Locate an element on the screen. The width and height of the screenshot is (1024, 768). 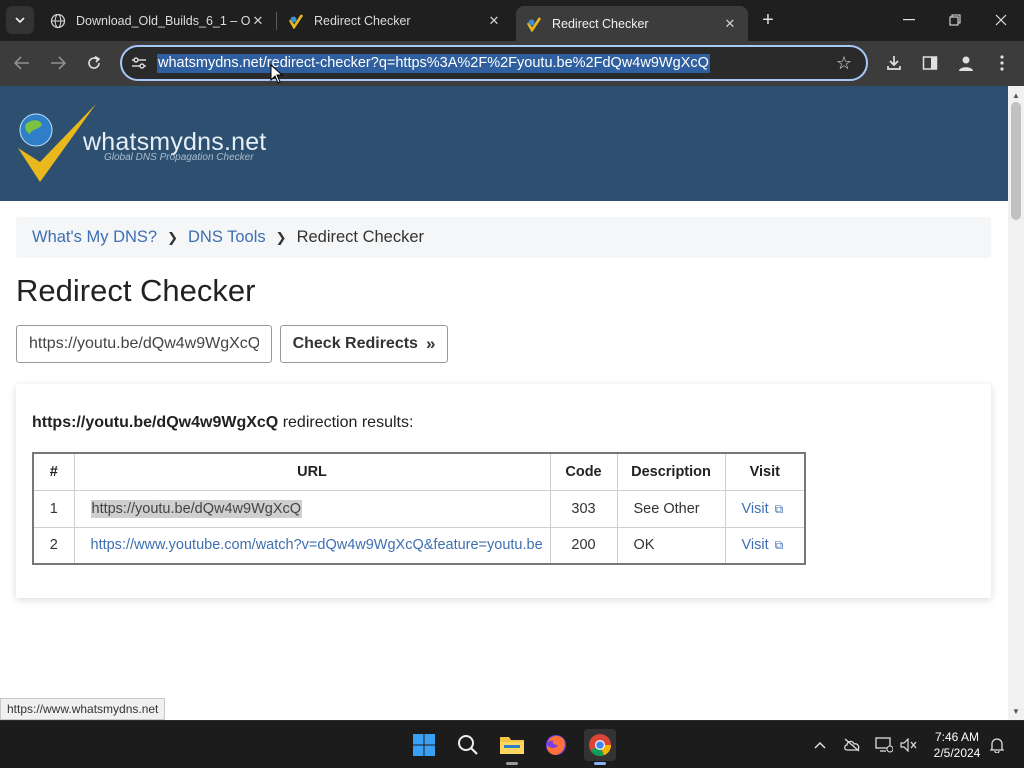
row-number: 2 is located at coordinates (53, 545).